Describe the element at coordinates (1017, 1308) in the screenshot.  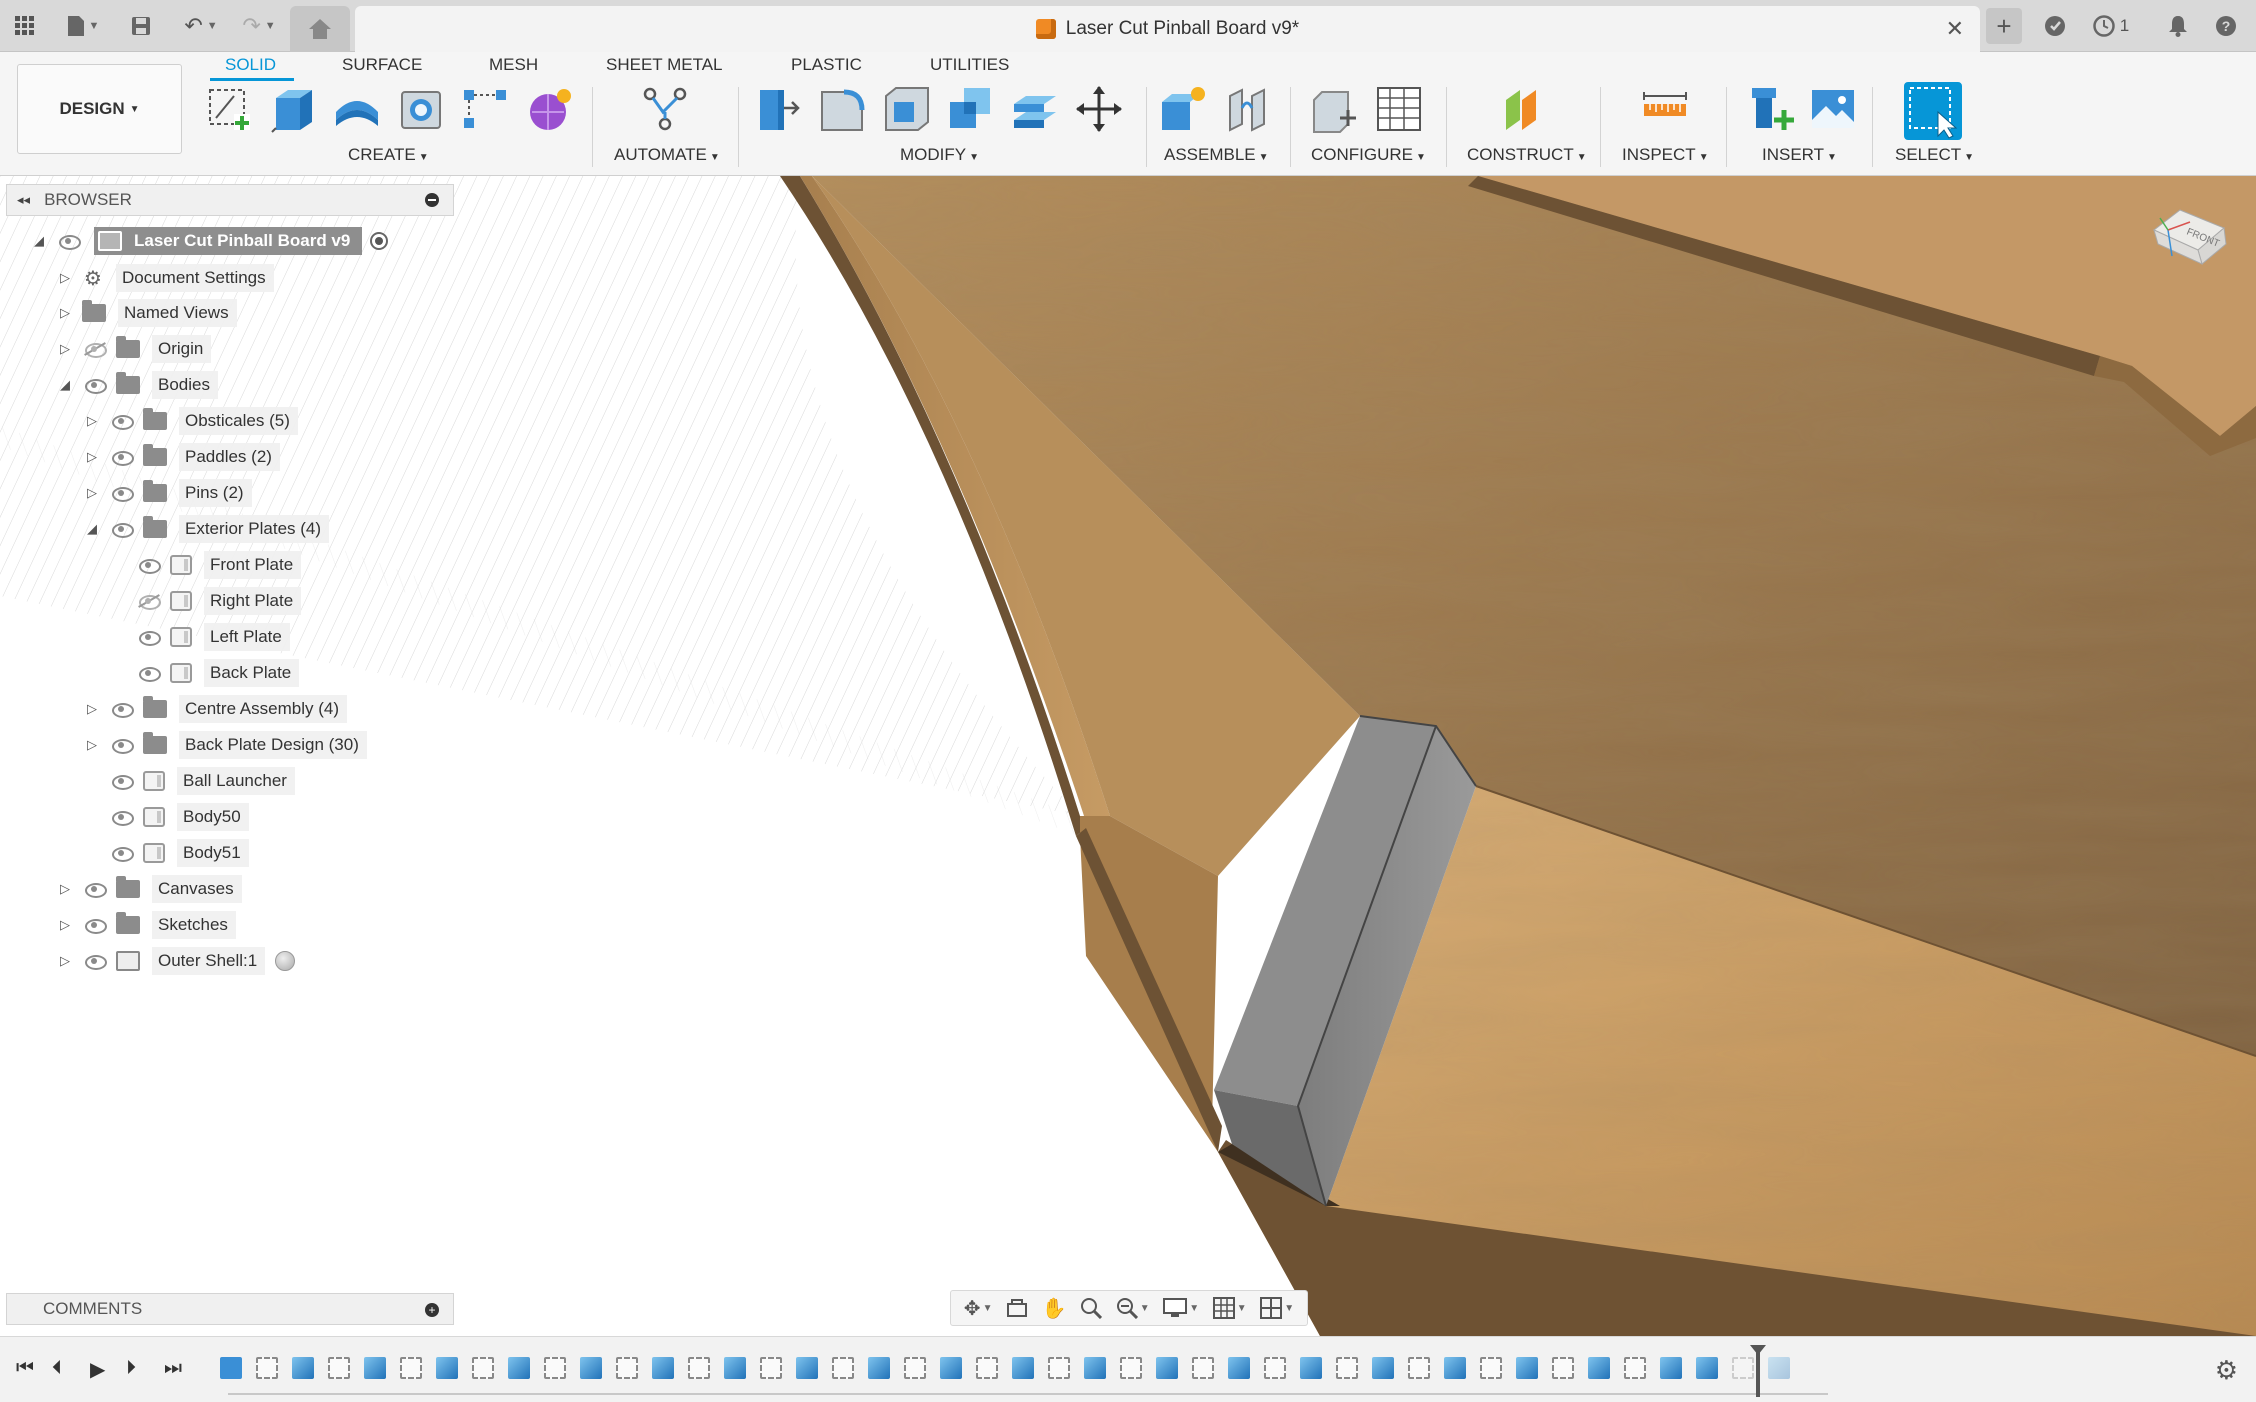
I see `look-at-icon` at that location.